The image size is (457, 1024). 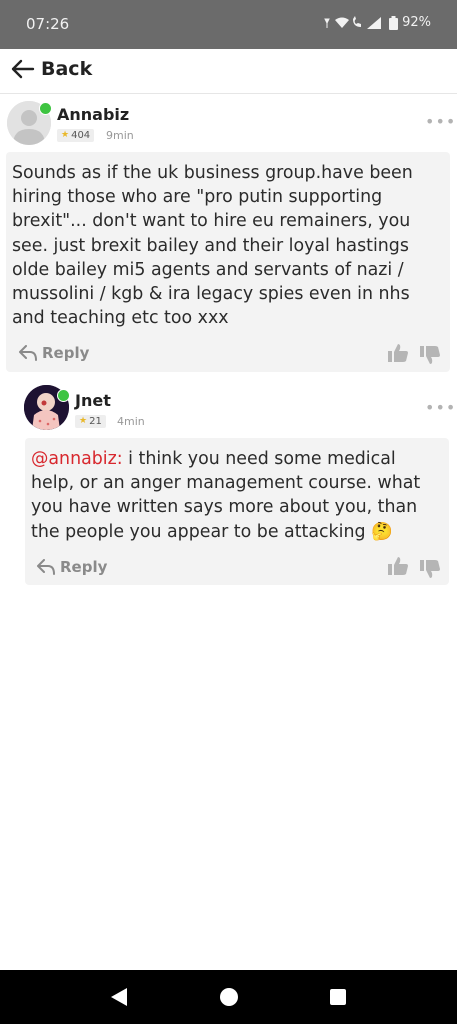 I want to click on recents-nav-icon, so click(x=338, y=997).